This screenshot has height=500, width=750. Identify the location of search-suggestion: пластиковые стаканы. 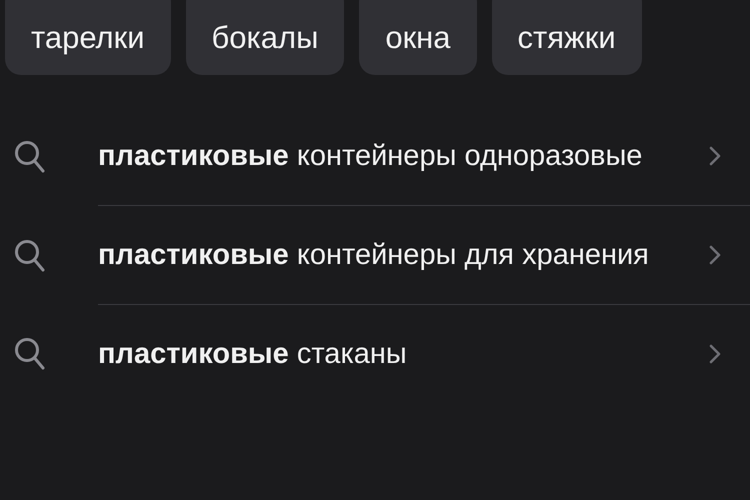
(378, 354).